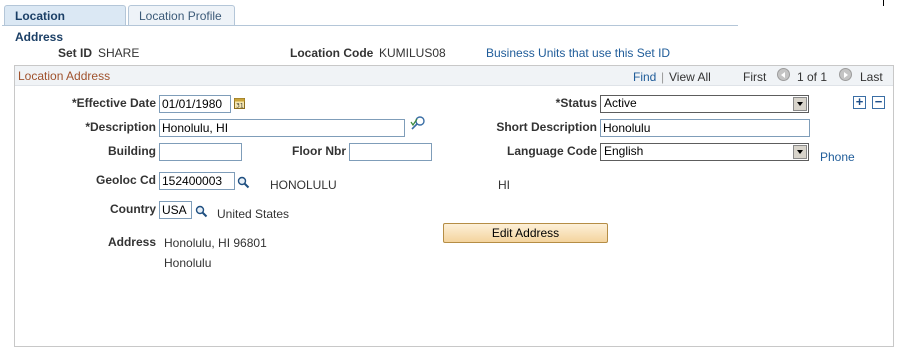 The height and width of the screenshot is (354, 901). Describe the element at coordinates (644, 77) in the screenshot. I see `find-link: Find` at that location.